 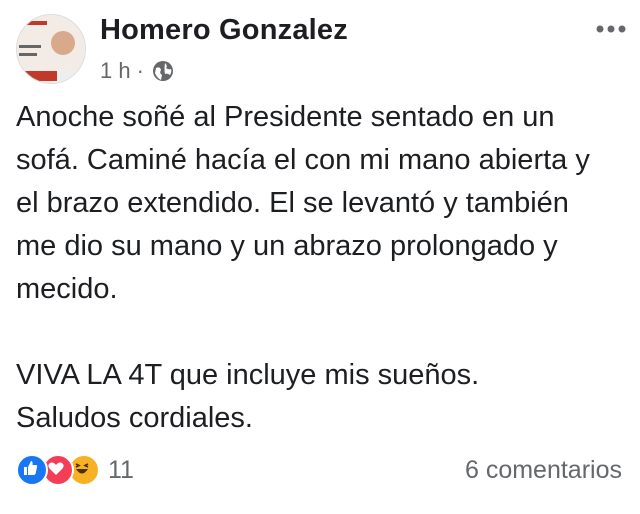 What do you see at coordinates (543, 470) in the screenshot?
I see `comments-count-link: 6 comentarios` at bounding box center [543, 470].